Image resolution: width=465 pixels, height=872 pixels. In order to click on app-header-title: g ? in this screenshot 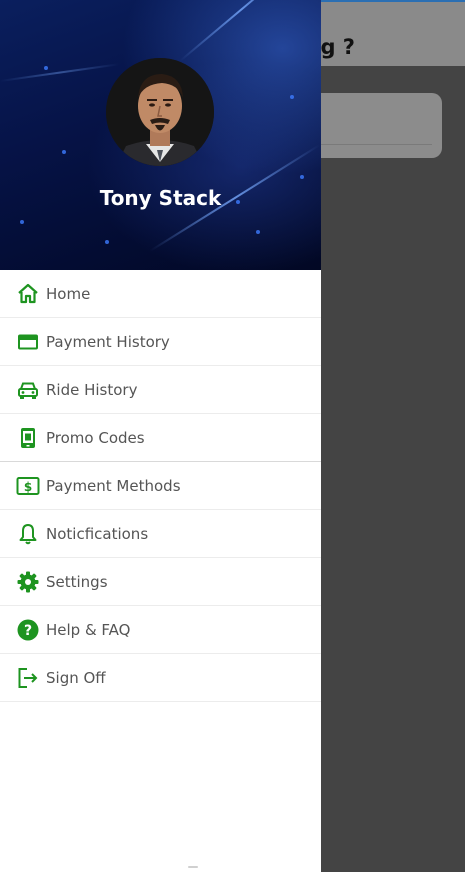, I will do `click(337, 47)`.